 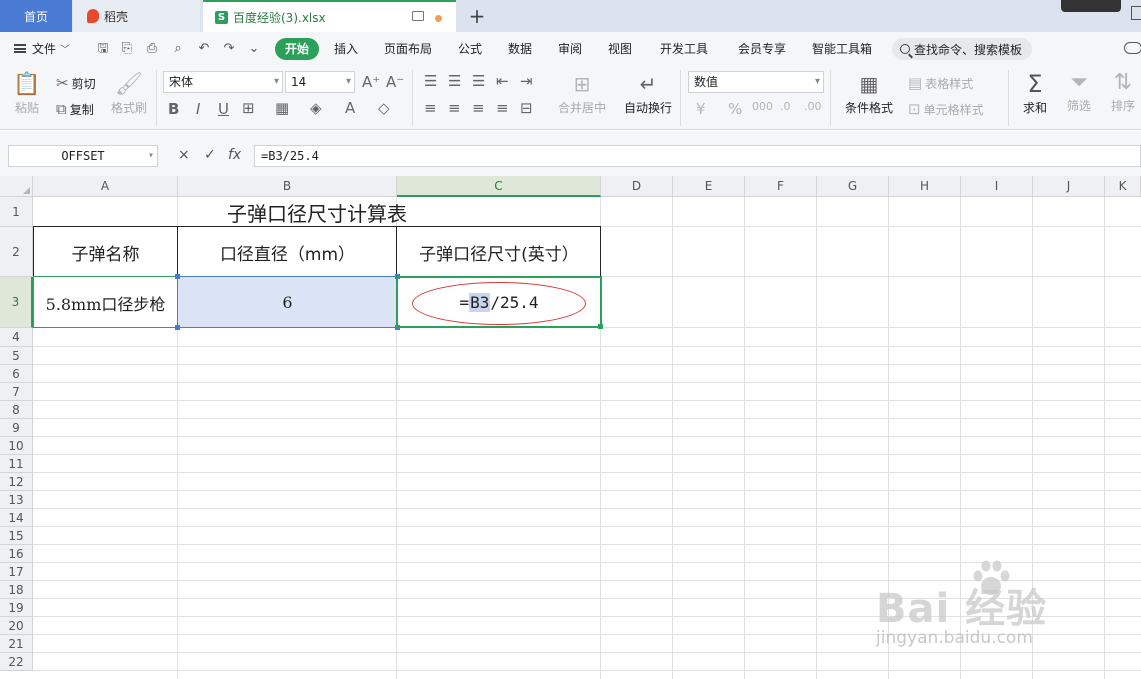 What do you see at coordinates (502, 81) in the screenshot?
I see `indent-decrease-icon: ⇤` at bounding box center [502, 81].